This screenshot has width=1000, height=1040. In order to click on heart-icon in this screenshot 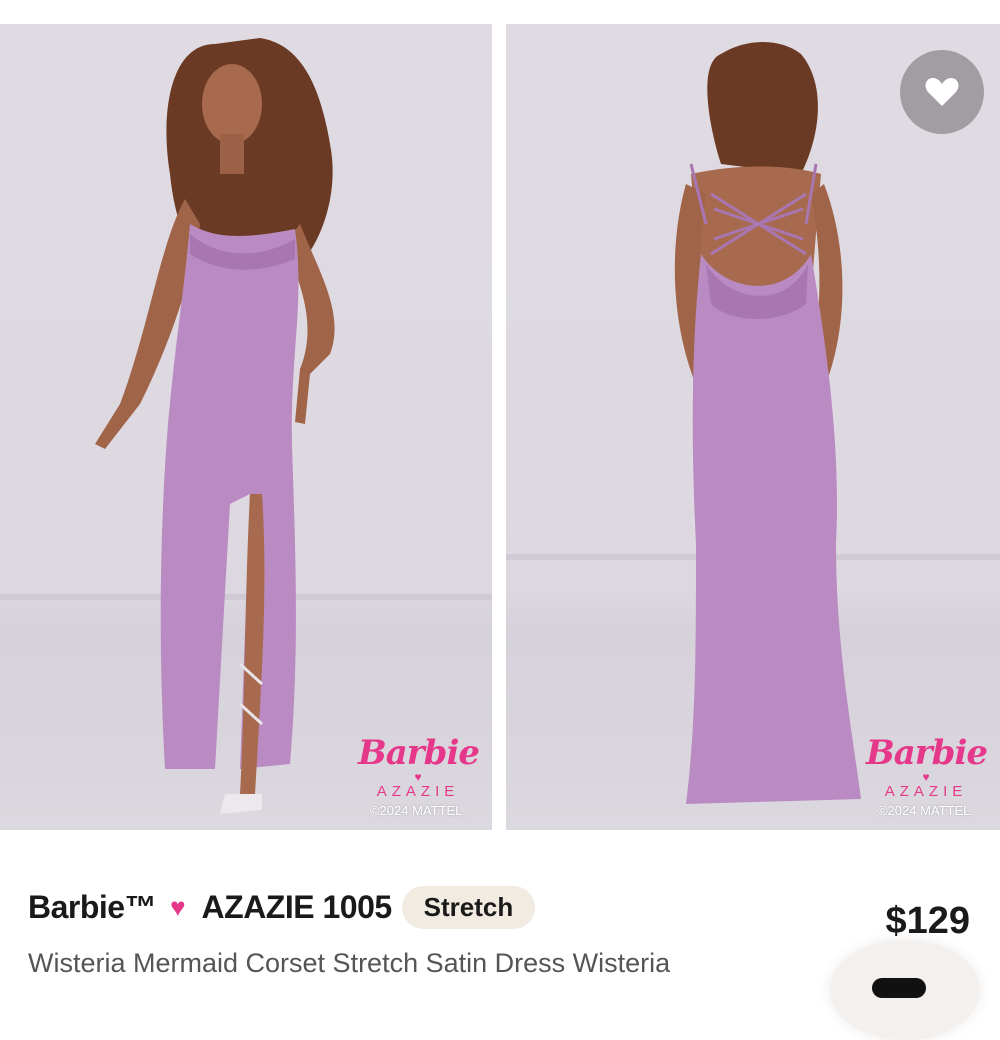, I will do `click(942, 92)`.